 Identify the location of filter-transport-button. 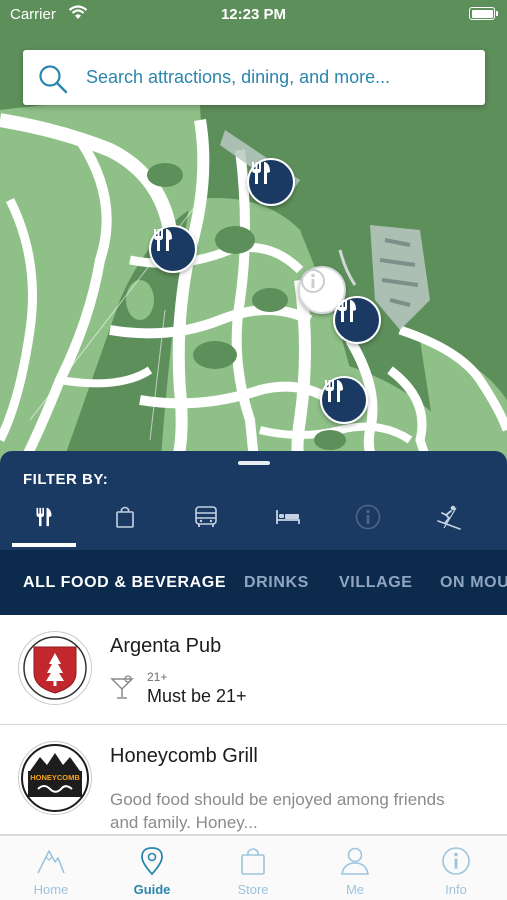
(206, 517).